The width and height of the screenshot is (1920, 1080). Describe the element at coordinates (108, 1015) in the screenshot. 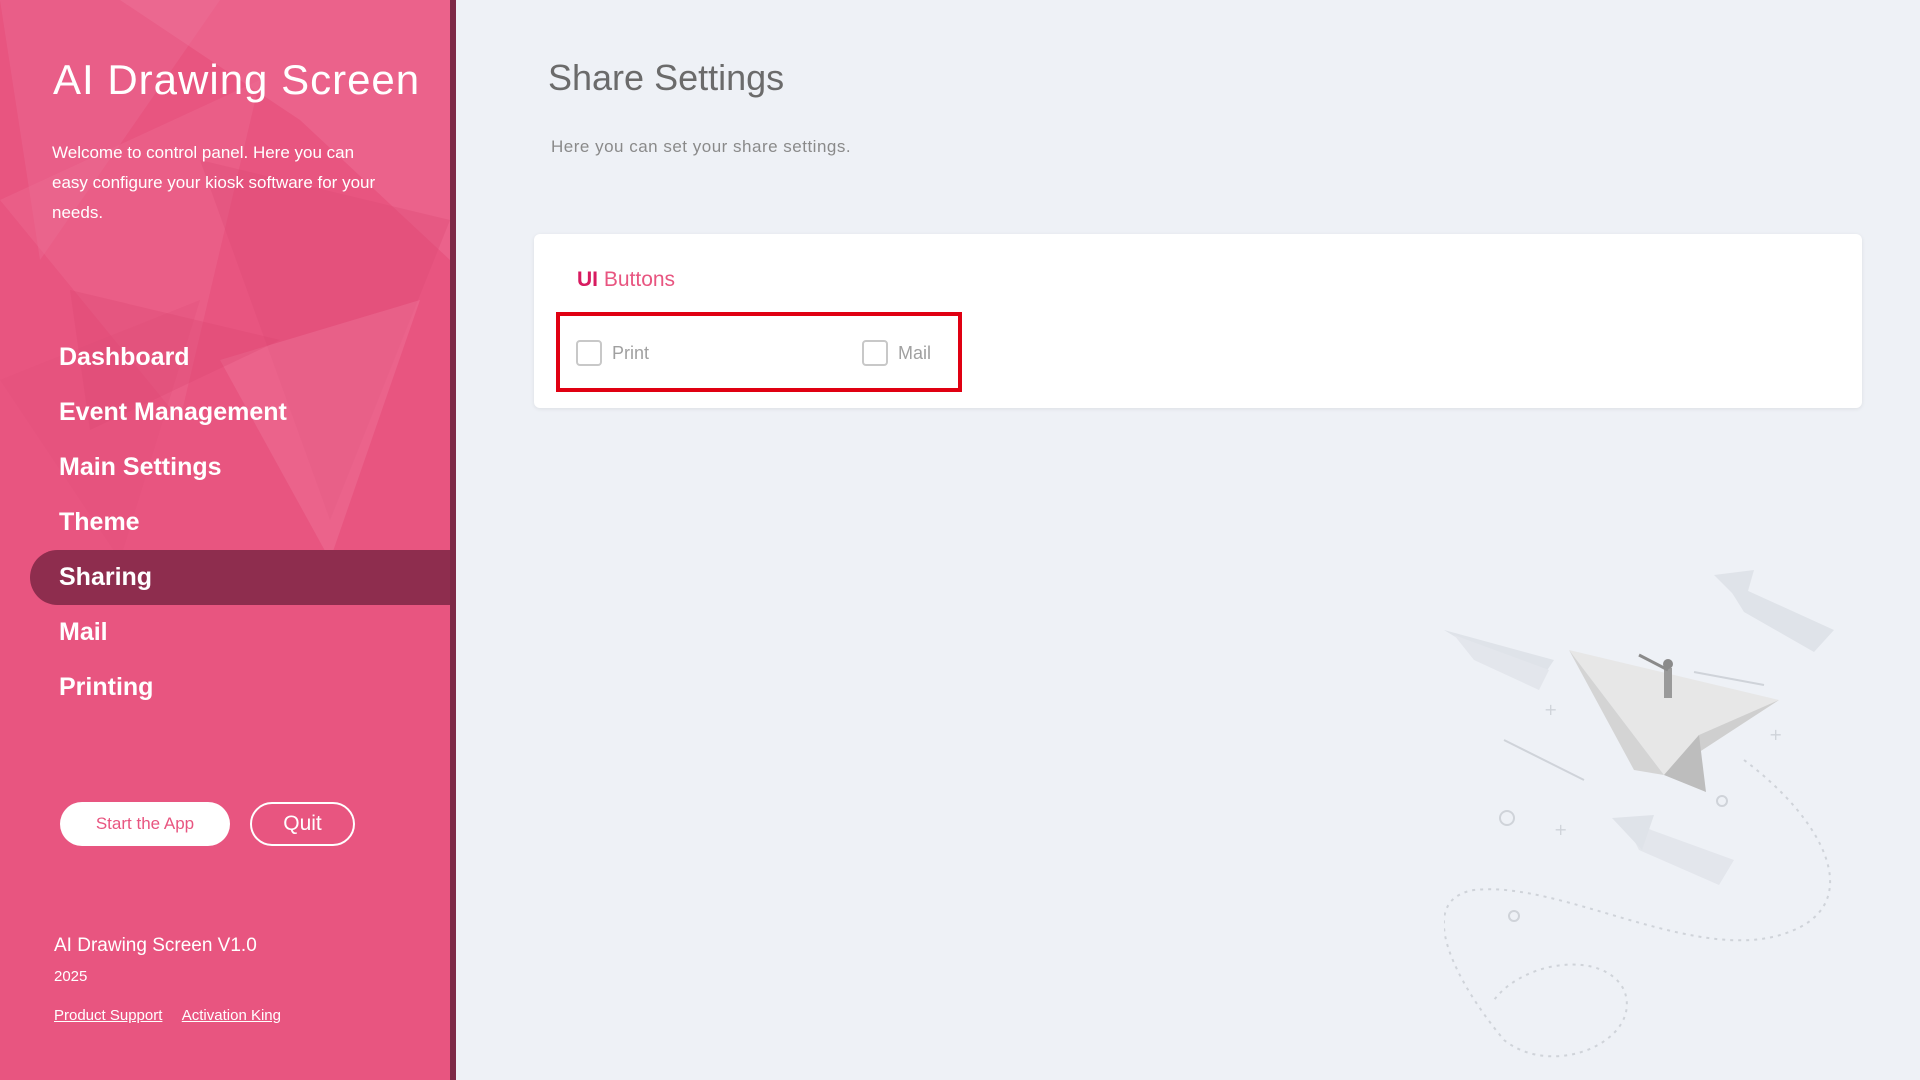

I see `product-support-link: Product Support` at that location.